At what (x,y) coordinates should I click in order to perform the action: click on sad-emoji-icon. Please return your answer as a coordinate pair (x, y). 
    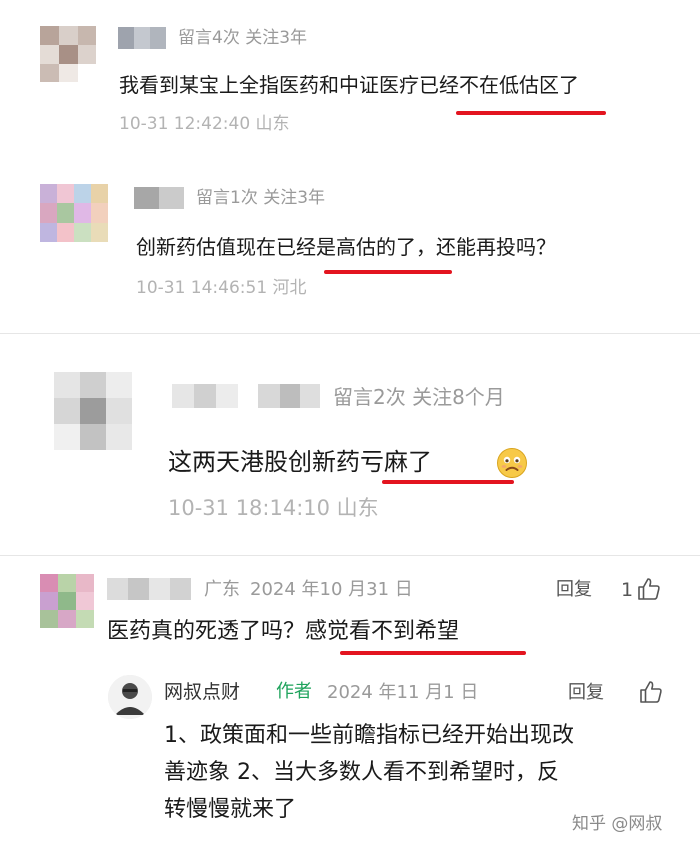
    Looking at the image, I should click on (512, 463).